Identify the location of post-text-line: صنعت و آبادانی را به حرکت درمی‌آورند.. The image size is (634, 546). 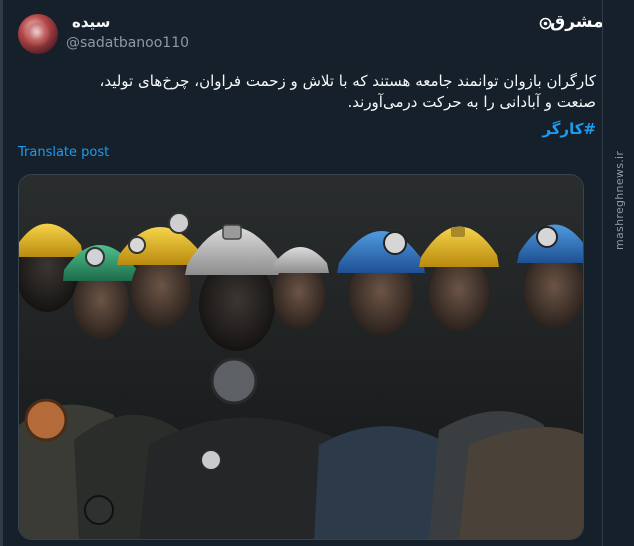
(472, 102).